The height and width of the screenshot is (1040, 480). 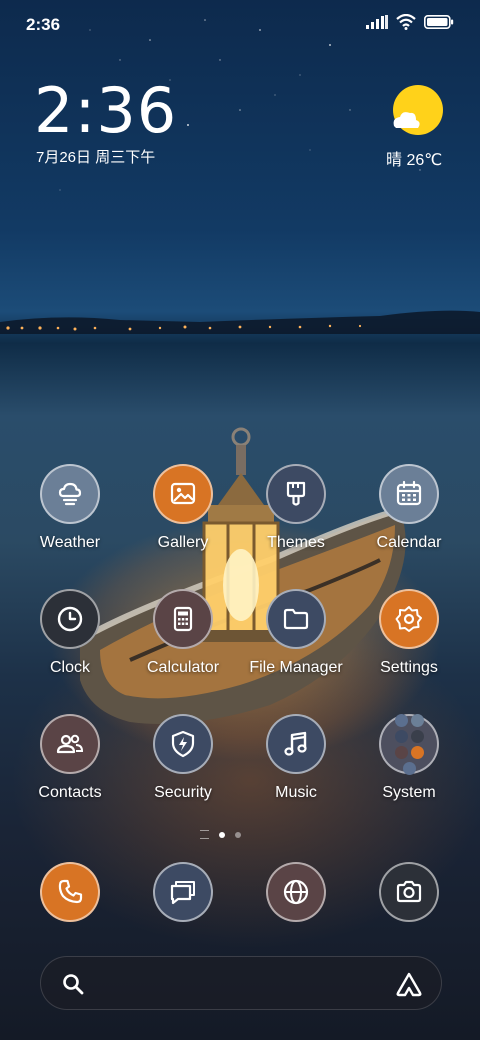 What do you see at coordinates (401, 720) in the screenshot?
I see `scanner-mini-icon` at bounding box center [401, 720].